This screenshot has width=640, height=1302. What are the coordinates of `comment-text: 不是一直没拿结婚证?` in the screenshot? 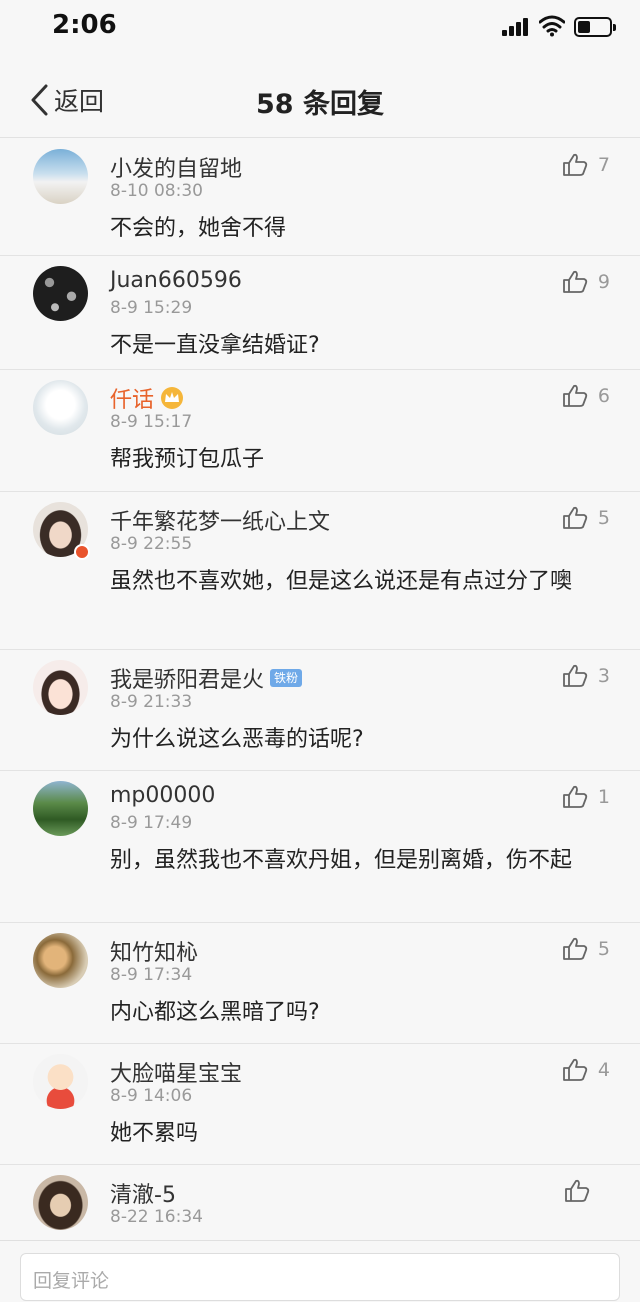 It's located at (215, 345).